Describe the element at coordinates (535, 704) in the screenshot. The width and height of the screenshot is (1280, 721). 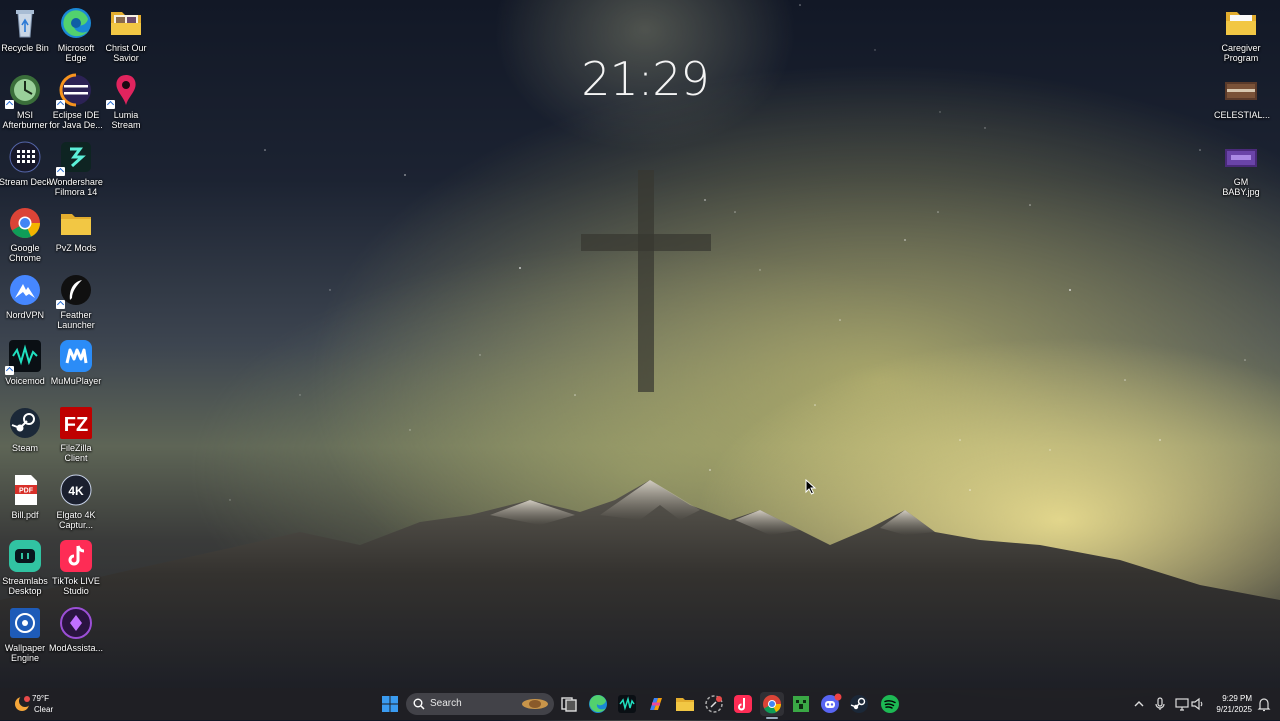
I see `search-highlight-icon` at that location.